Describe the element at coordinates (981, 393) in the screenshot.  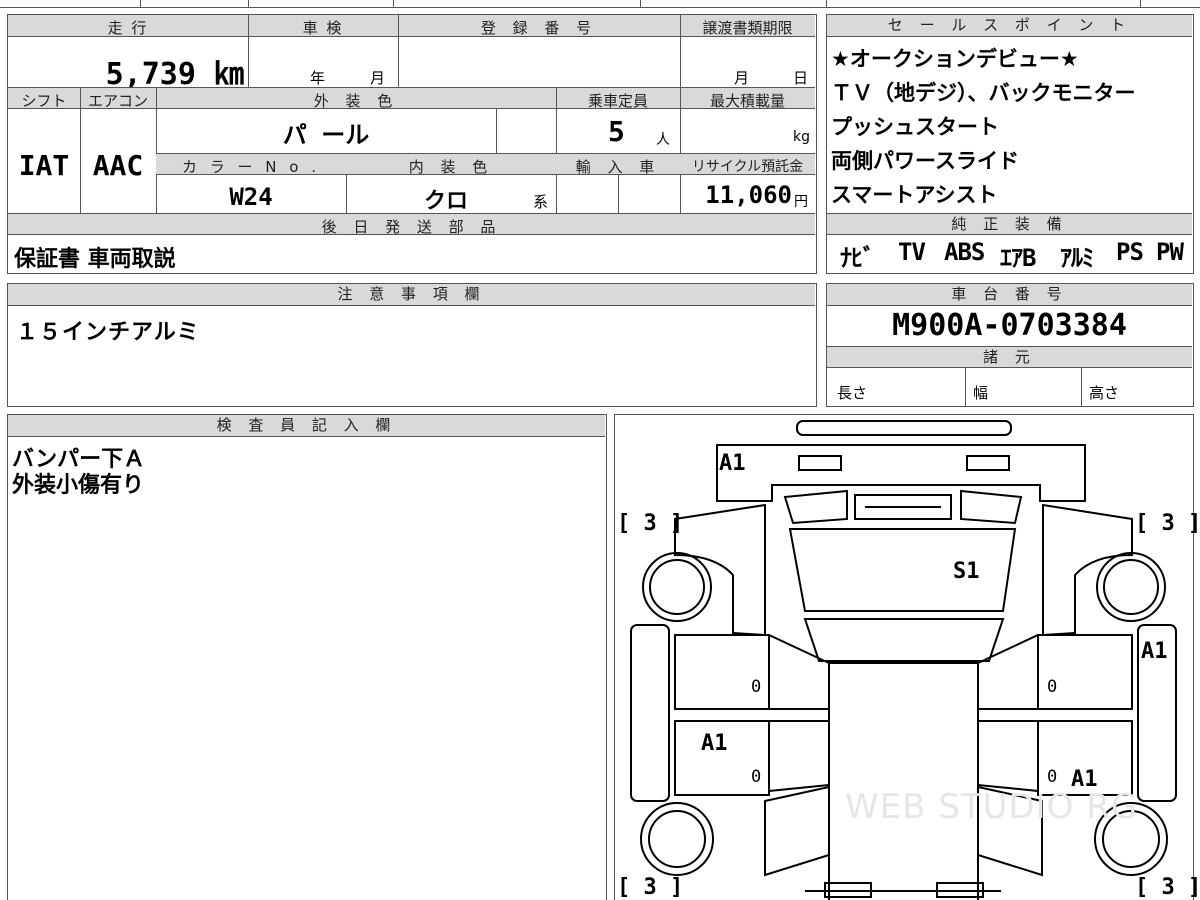
I see `width-label: 幅` at that location.